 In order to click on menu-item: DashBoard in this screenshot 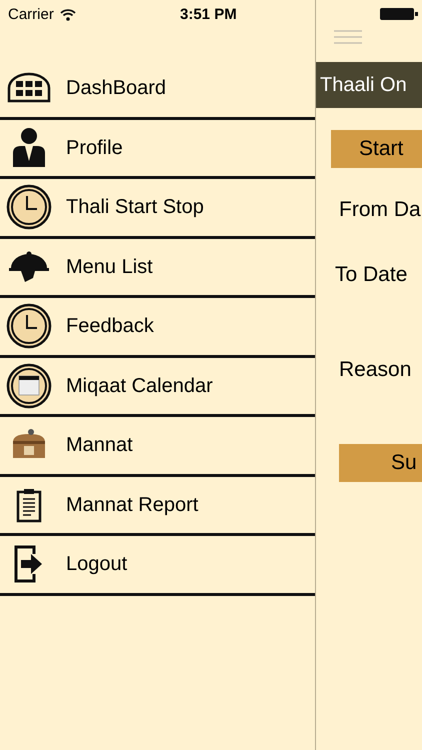, I will do `click(157, 90)`.